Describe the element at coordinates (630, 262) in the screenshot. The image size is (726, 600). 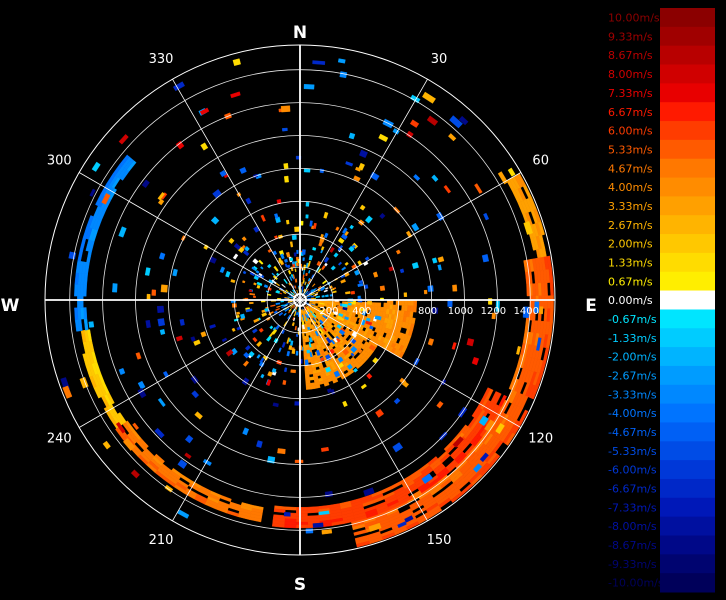
I see `legend-label: 1.33m/s` at that location.